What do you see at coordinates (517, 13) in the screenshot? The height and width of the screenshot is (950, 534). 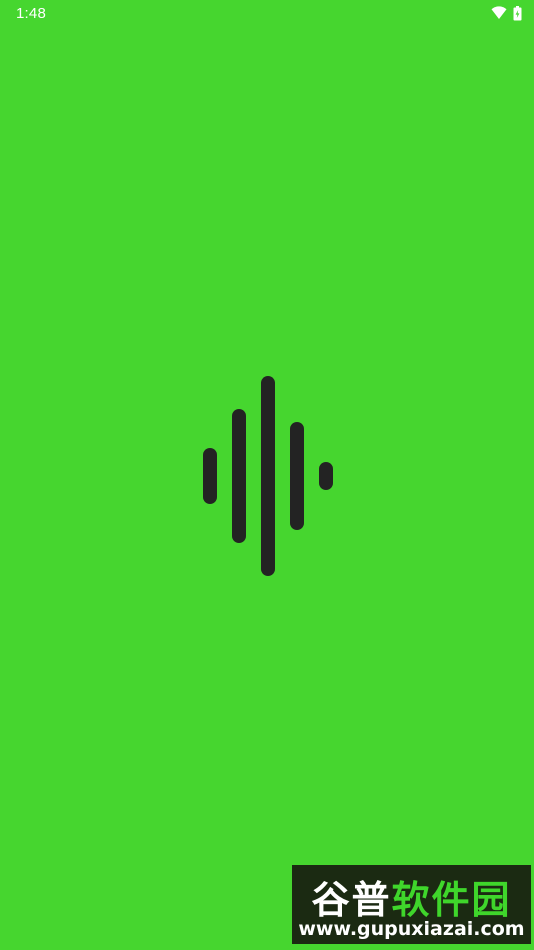 I see `battery-icon` at bounding box center [517, 13].